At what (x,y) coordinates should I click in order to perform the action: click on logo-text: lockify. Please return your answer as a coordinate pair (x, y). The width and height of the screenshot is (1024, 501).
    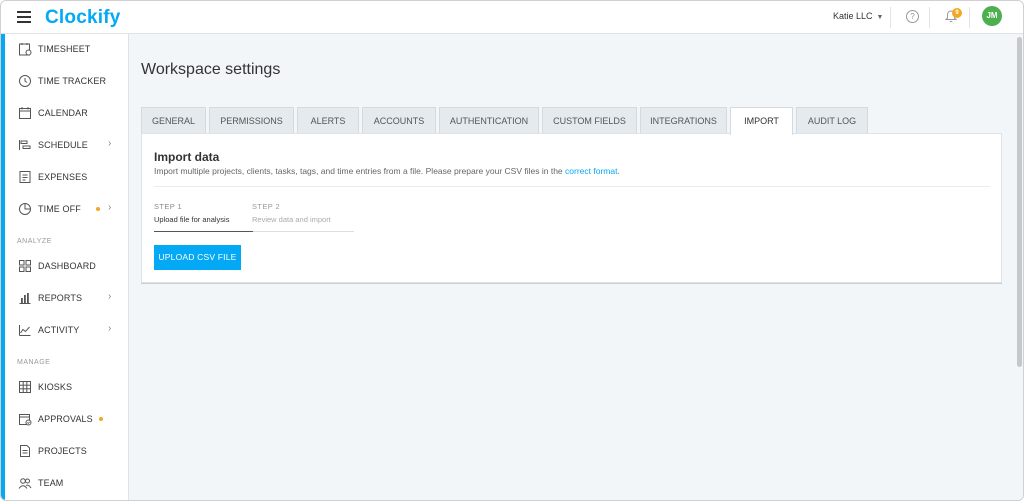
    Looking at the image, I should click on (89, 17).